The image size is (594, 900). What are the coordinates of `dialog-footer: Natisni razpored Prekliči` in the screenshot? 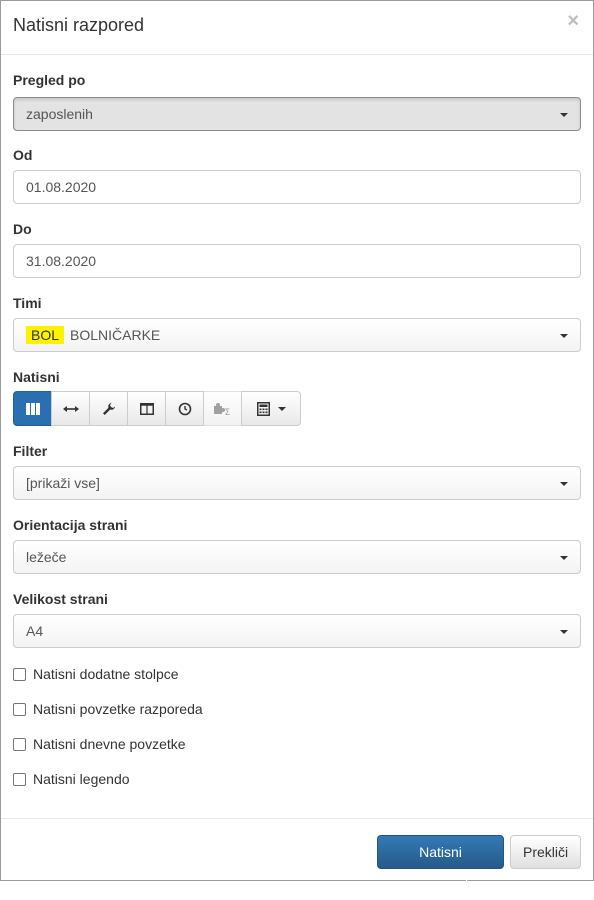 It's located at (297, 855).